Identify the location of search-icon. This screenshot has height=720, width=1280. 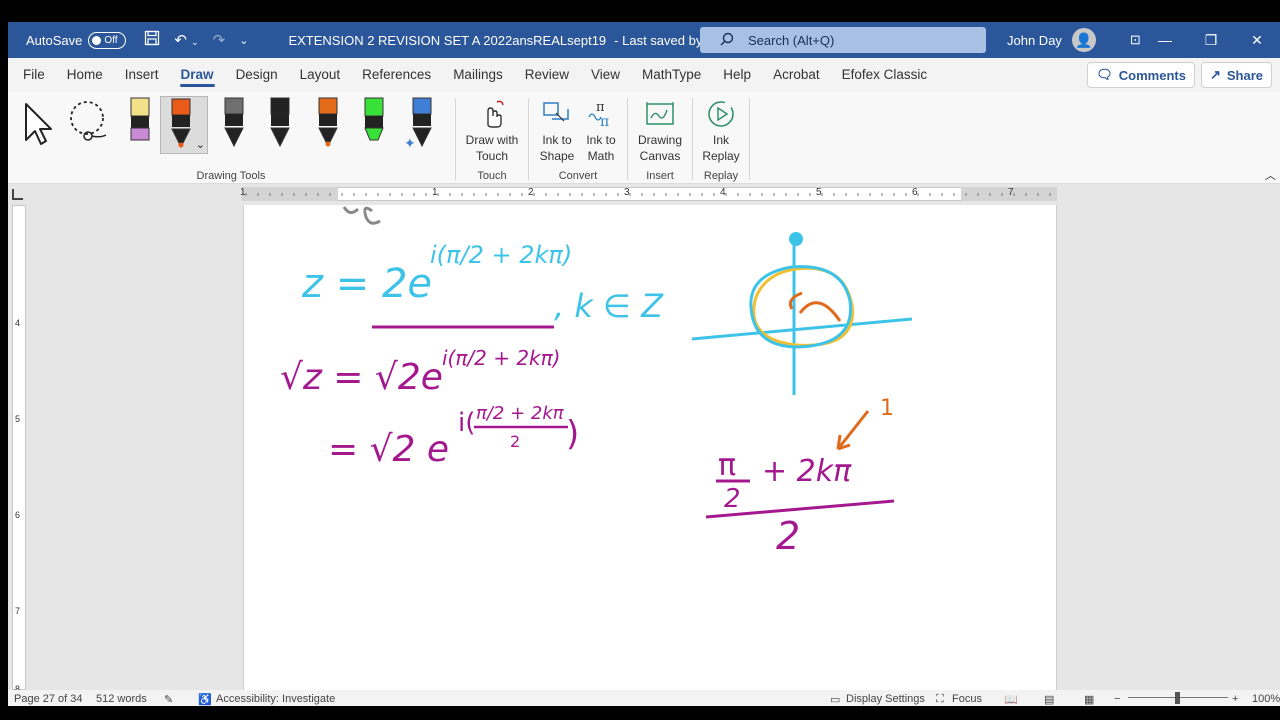
(727, 40).